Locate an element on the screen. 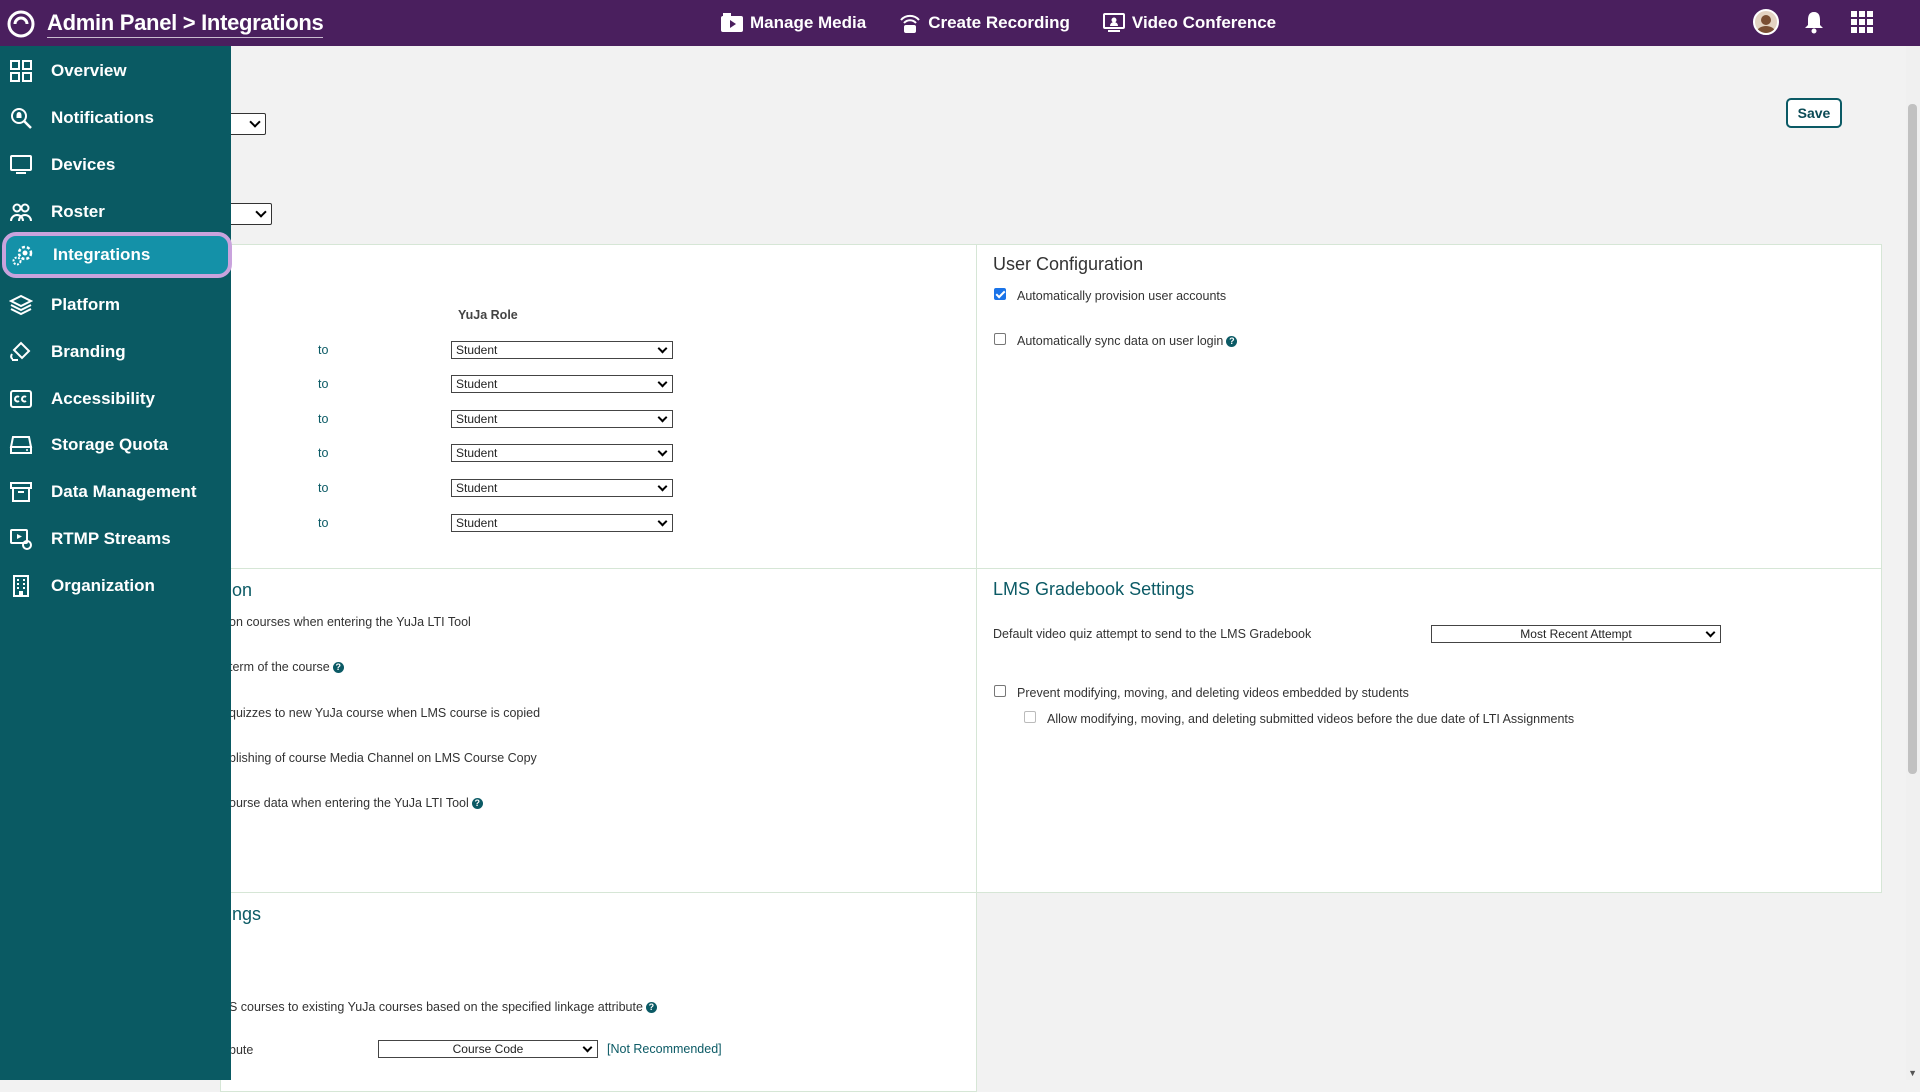 Image resolution: width=1920 pixels, height=1092 pixels. users-icon is located at coordinates (21, 212).